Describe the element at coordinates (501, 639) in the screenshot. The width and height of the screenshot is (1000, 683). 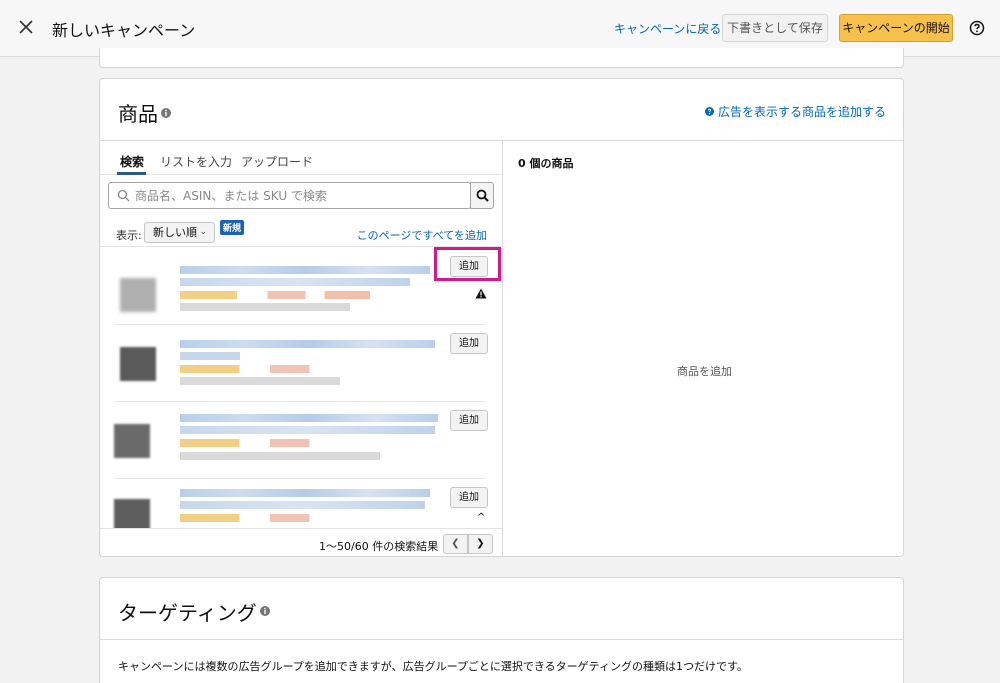
I see `divider` at that location.